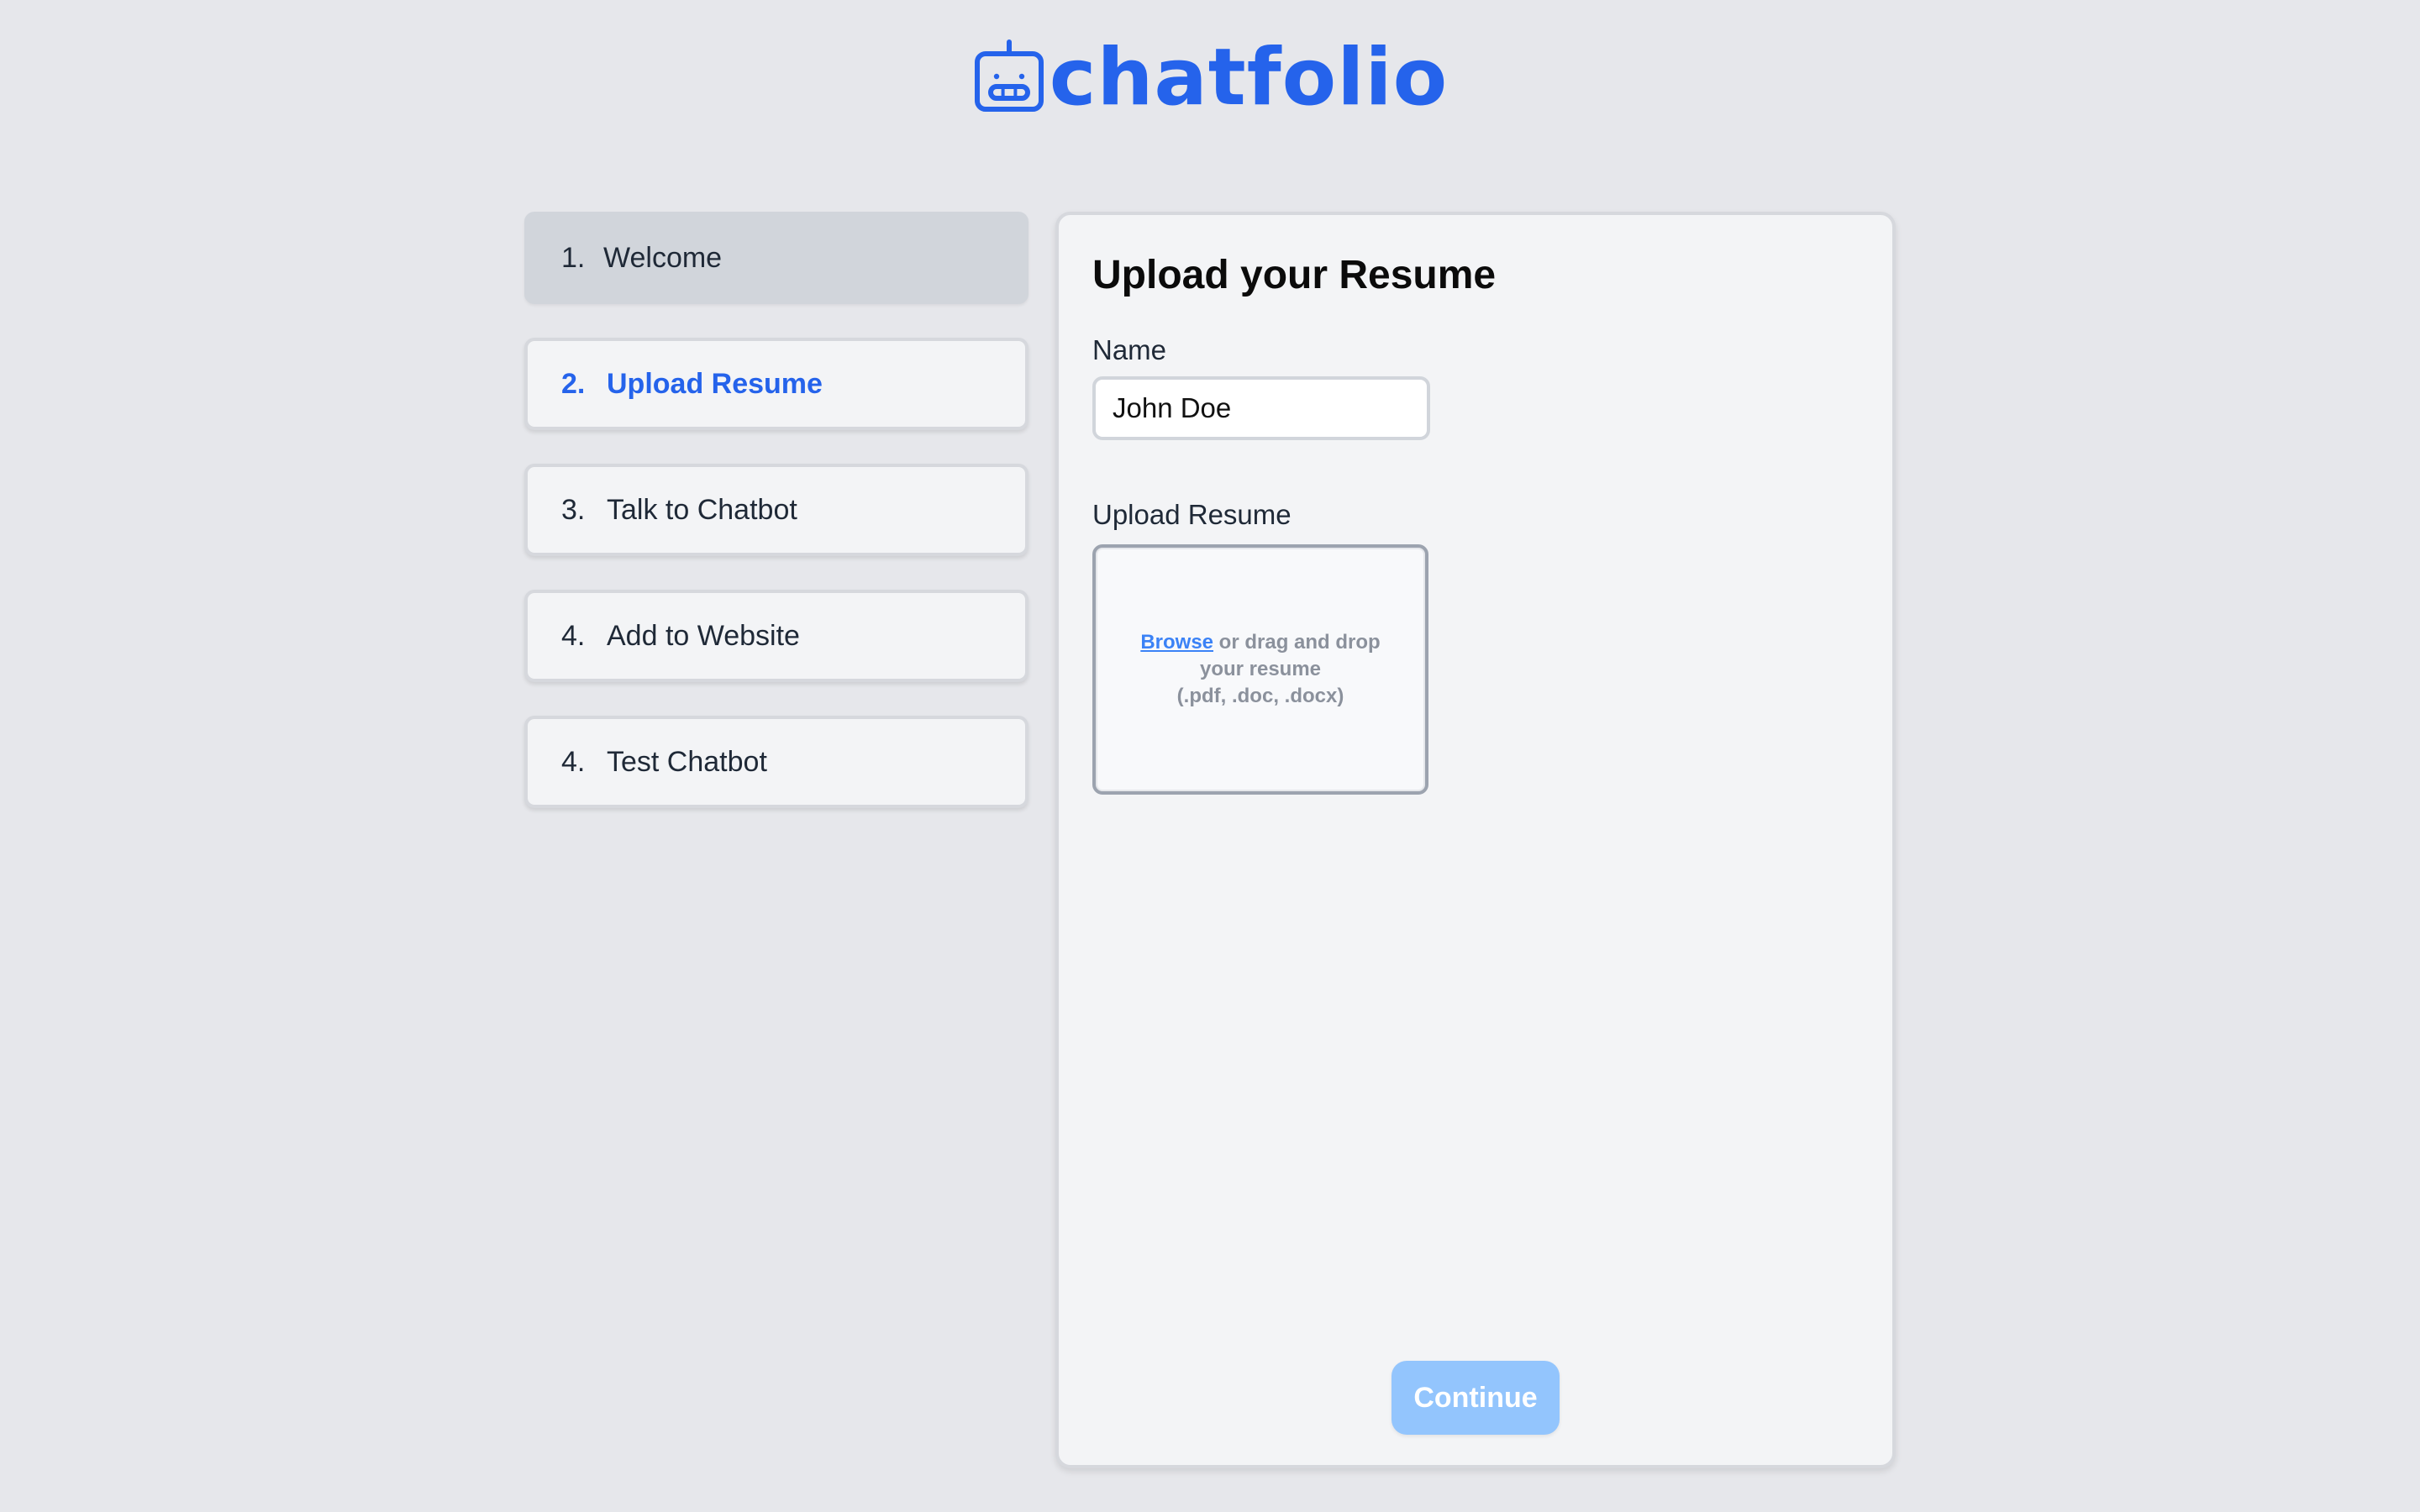  What do you see at coordinates (687, 761) in the screenshot?
I see `step-label: Test Chatbot` at bounding box center [687, 761].